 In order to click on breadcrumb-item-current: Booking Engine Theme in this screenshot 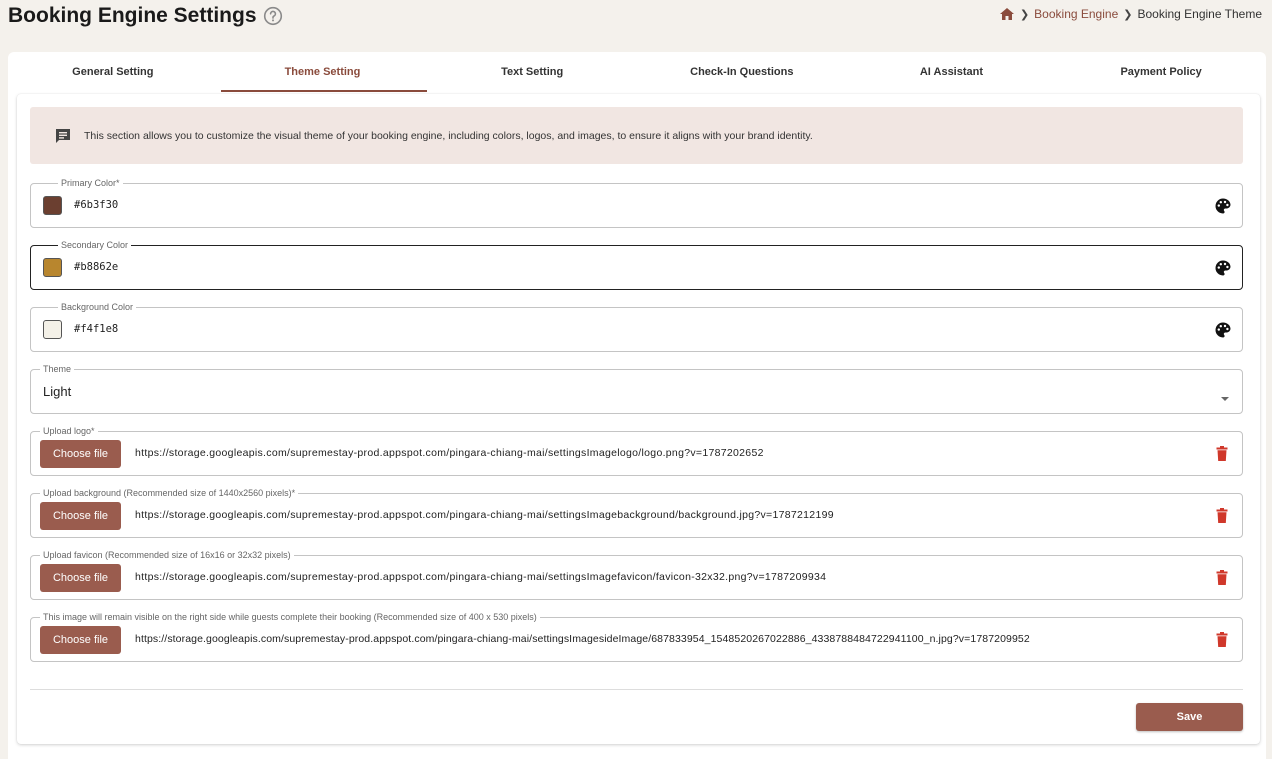, I will do `click(1199, 14)`.